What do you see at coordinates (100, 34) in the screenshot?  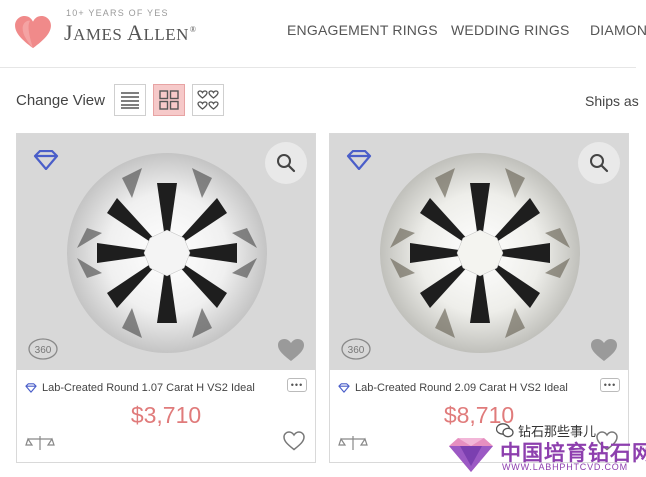 I see `brand-rest-james: AMES` at bounding box center [100, 34].